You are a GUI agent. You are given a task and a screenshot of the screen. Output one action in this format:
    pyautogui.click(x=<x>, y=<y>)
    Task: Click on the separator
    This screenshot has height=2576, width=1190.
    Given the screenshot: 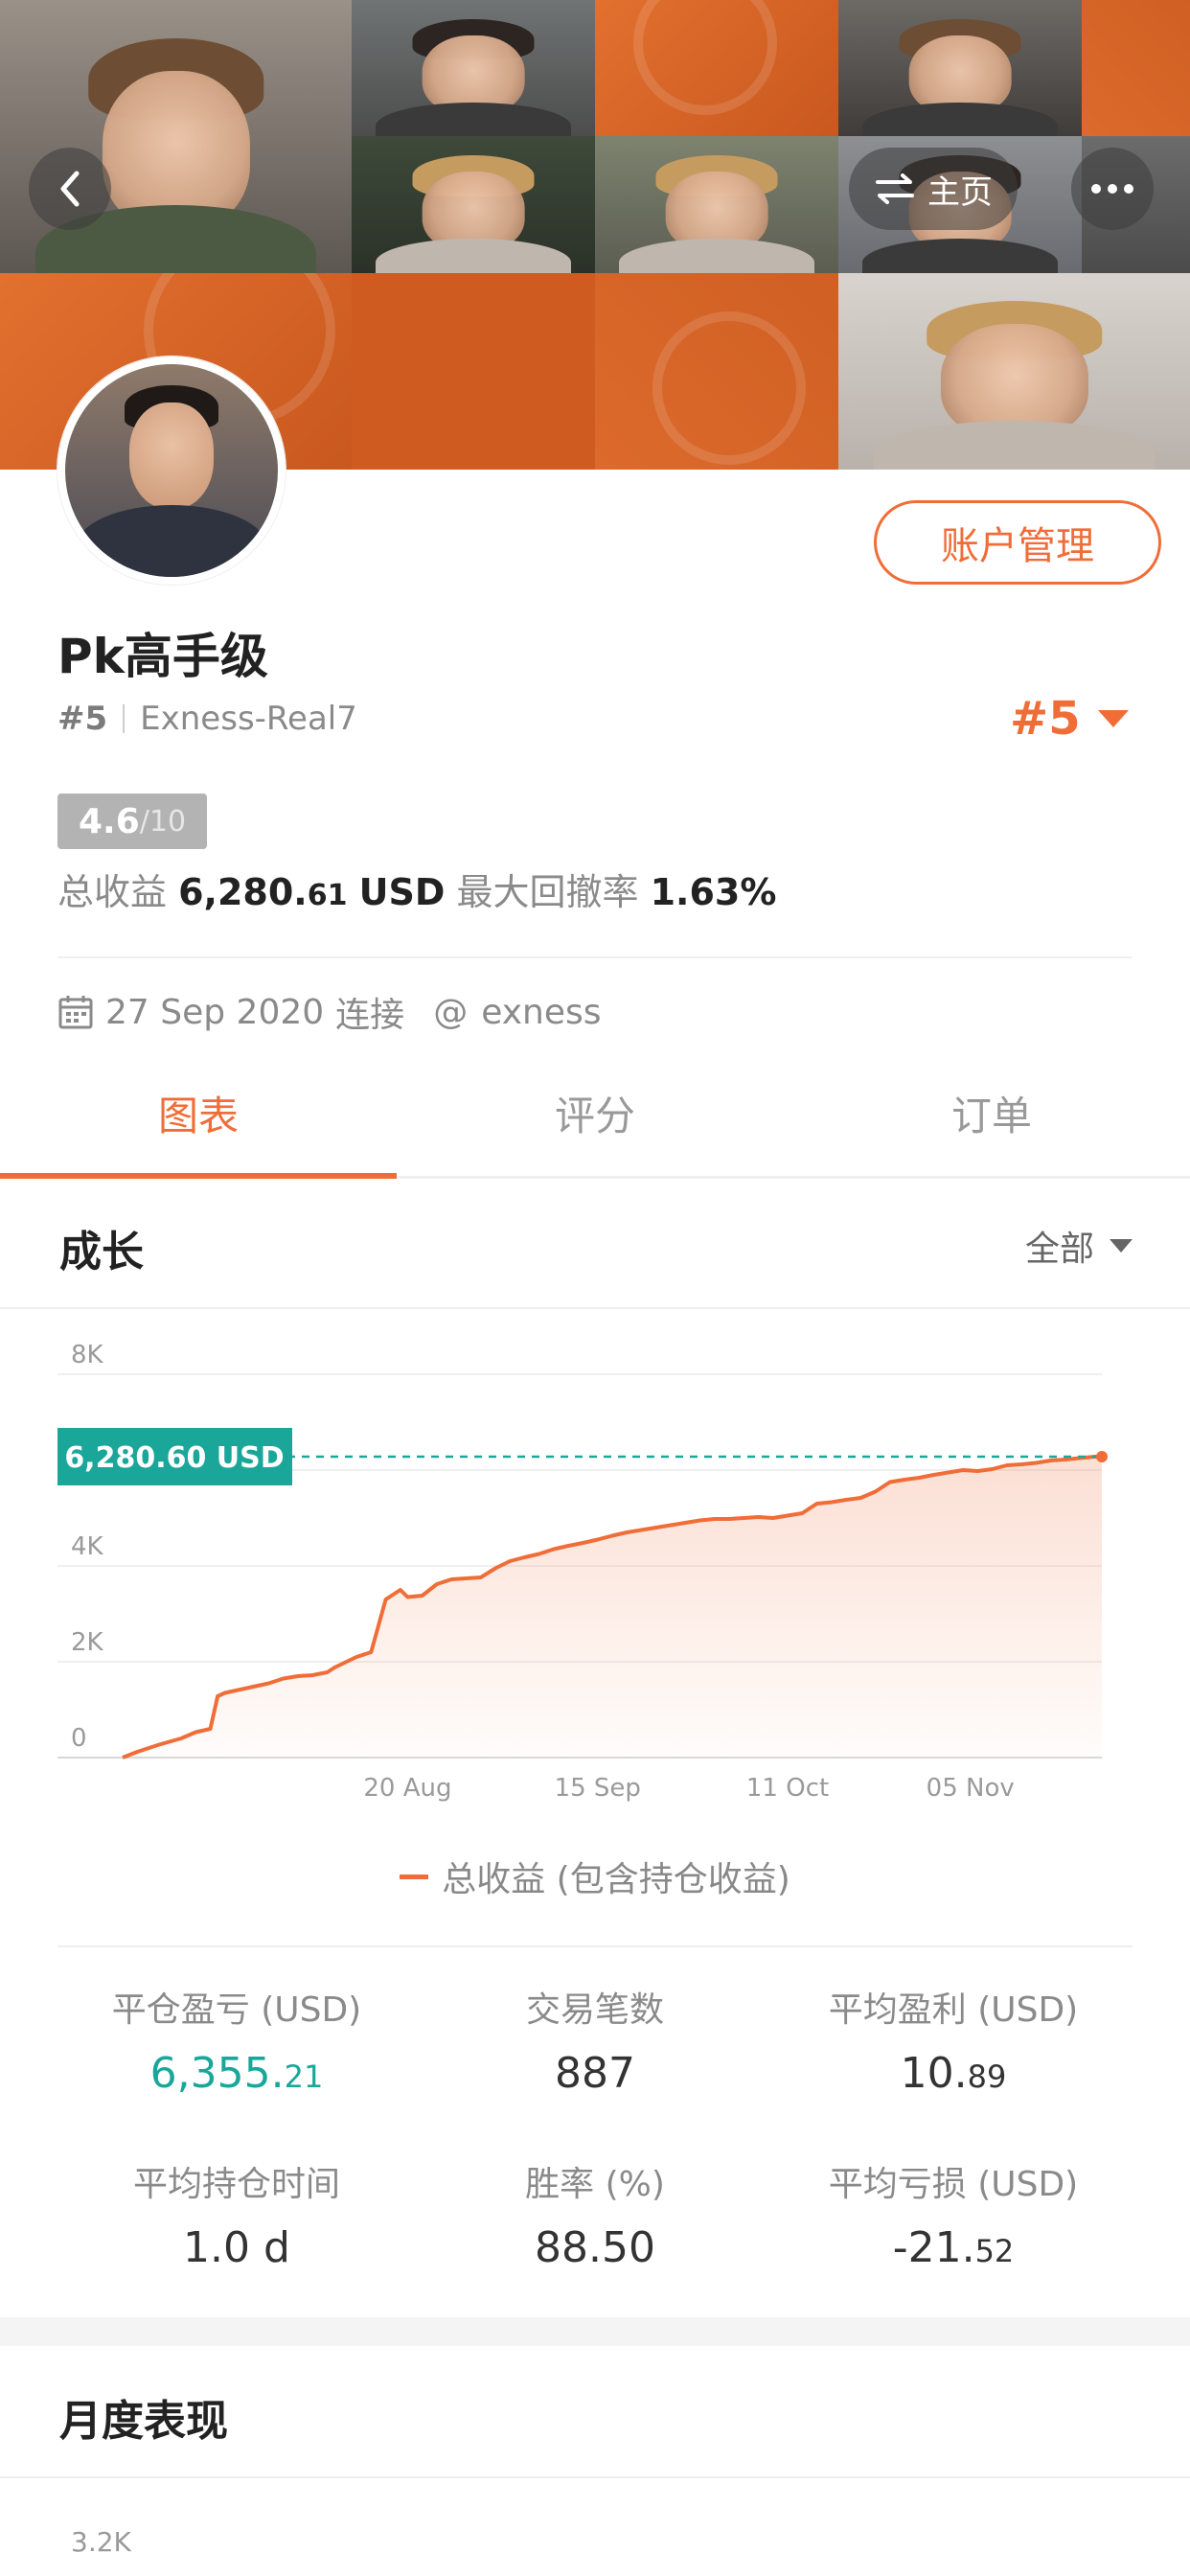 What is the action you would take?
    pyautogui.click(x=125, y=718)
    